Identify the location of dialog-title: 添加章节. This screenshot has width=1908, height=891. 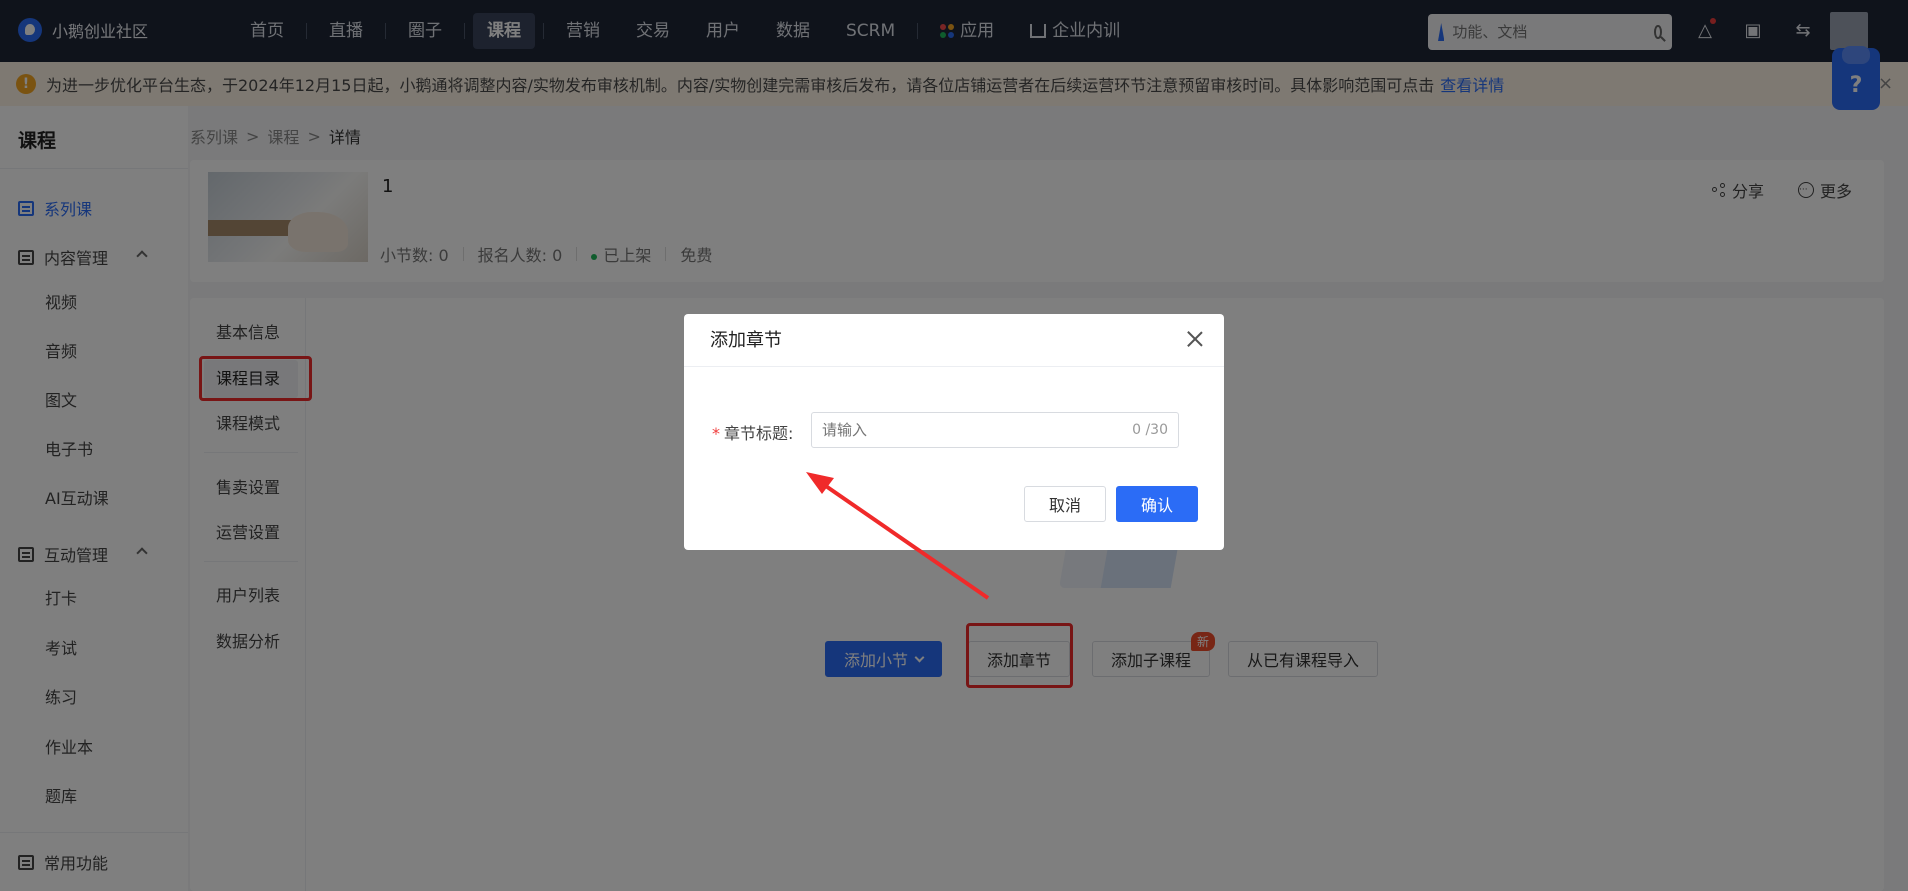
(746, 340).